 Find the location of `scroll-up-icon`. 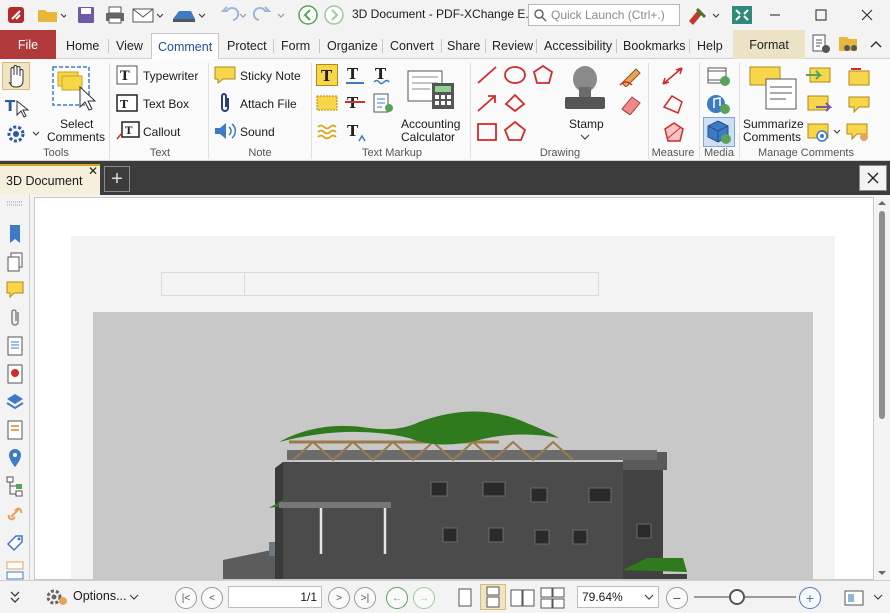

scroll-up-icon is located at coordinates (882, 203).